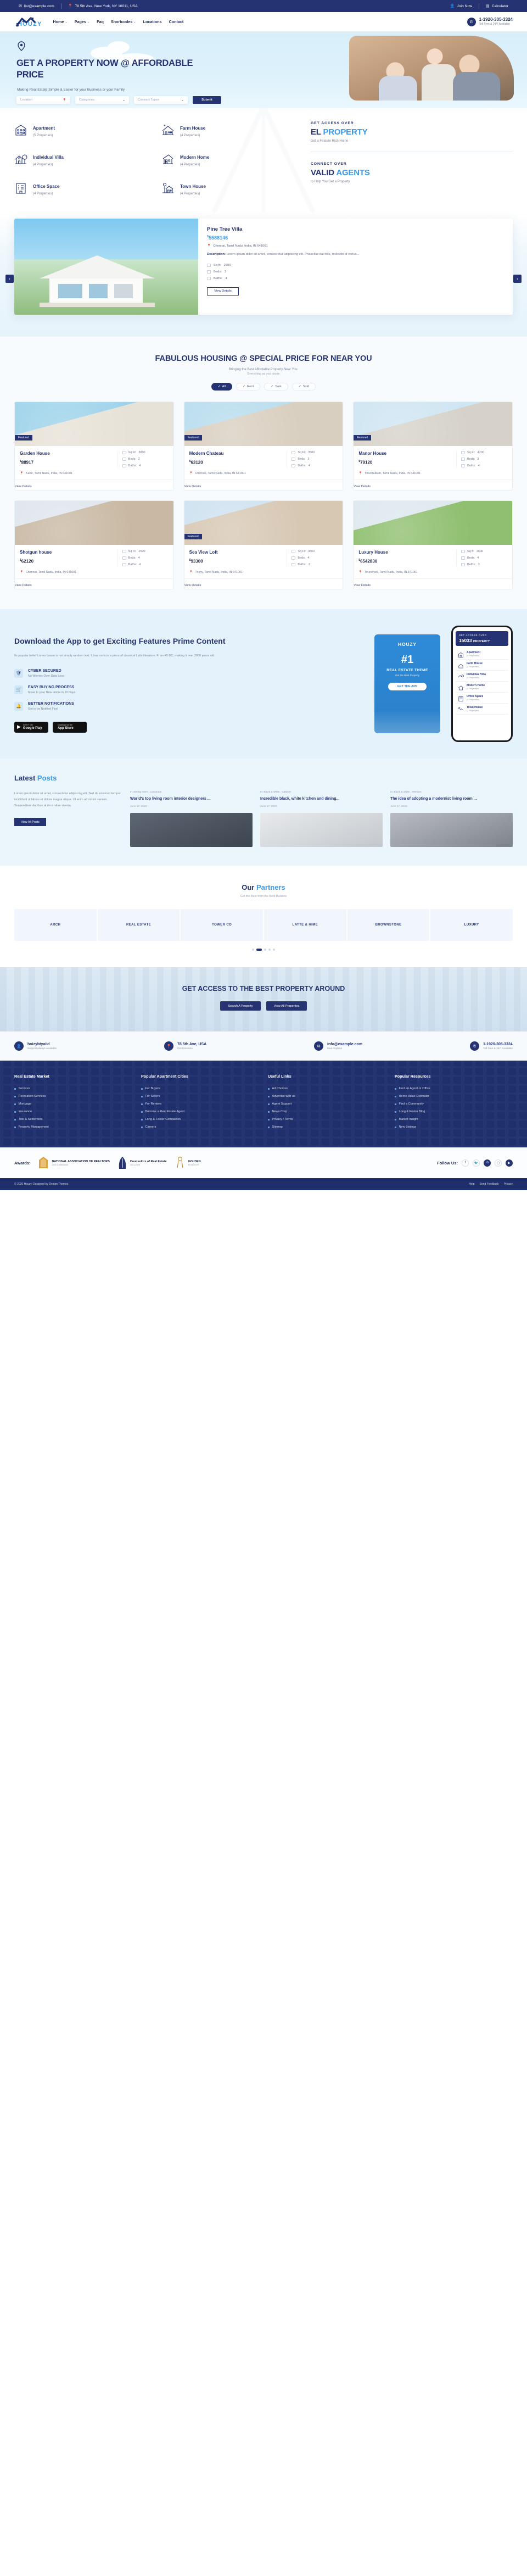  What do you see at coordinates (200, 1119) in the screenshot?
I see `footer-link: Long & Foster Companies` at bounding box center [200, 1119].